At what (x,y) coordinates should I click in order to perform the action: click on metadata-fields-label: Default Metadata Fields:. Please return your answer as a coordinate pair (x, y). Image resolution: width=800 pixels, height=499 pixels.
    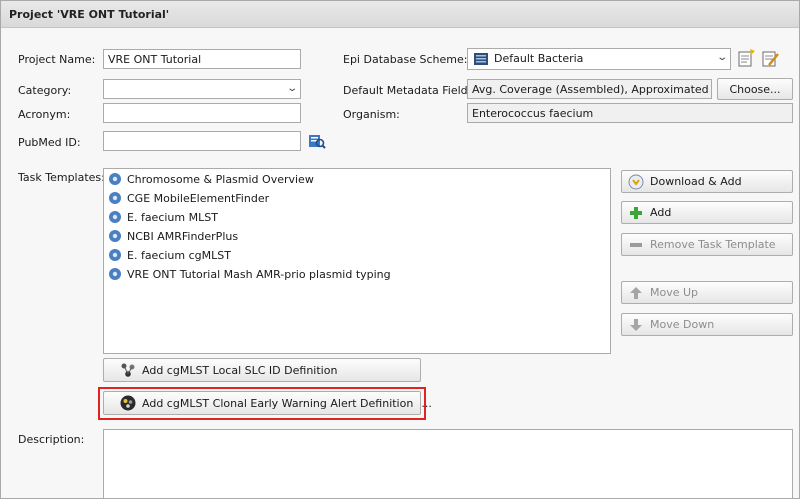
    Looking at the image, I should click on (410, 90).